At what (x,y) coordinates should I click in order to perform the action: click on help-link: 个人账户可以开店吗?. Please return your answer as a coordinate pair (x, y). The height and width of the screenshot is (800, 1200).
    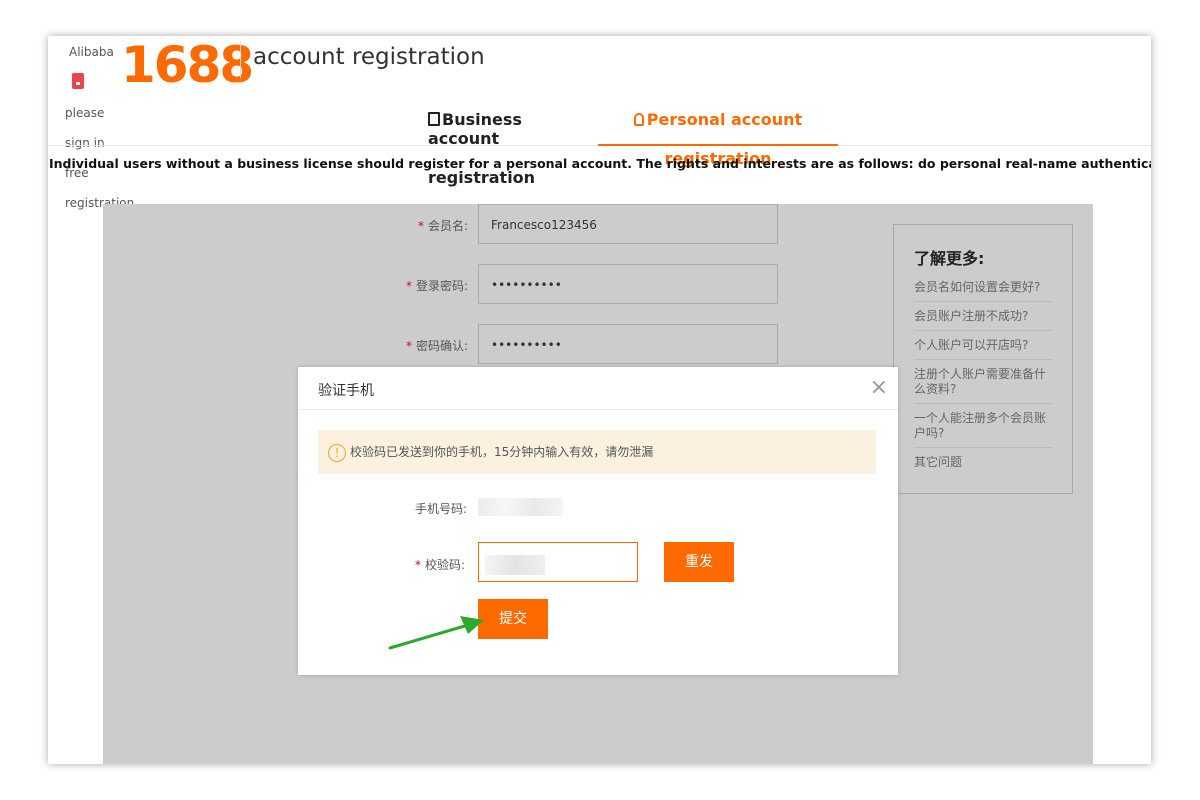
    Looking at the image, I should click on (983, 345).